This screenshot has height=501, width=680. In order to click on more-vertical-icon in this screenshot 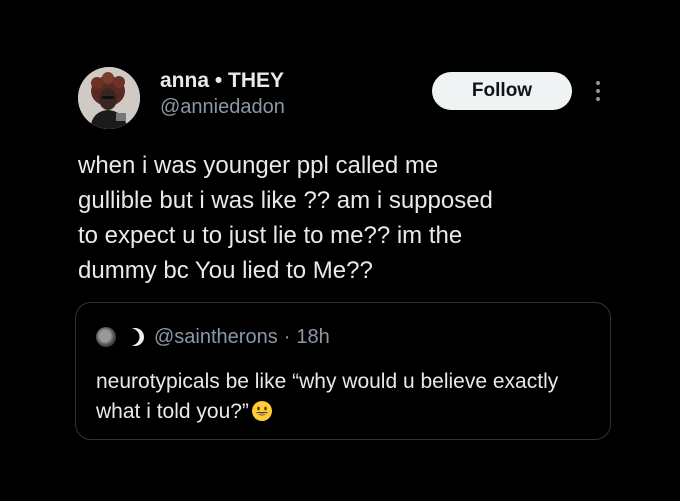, I will do `click(598, 91)`.